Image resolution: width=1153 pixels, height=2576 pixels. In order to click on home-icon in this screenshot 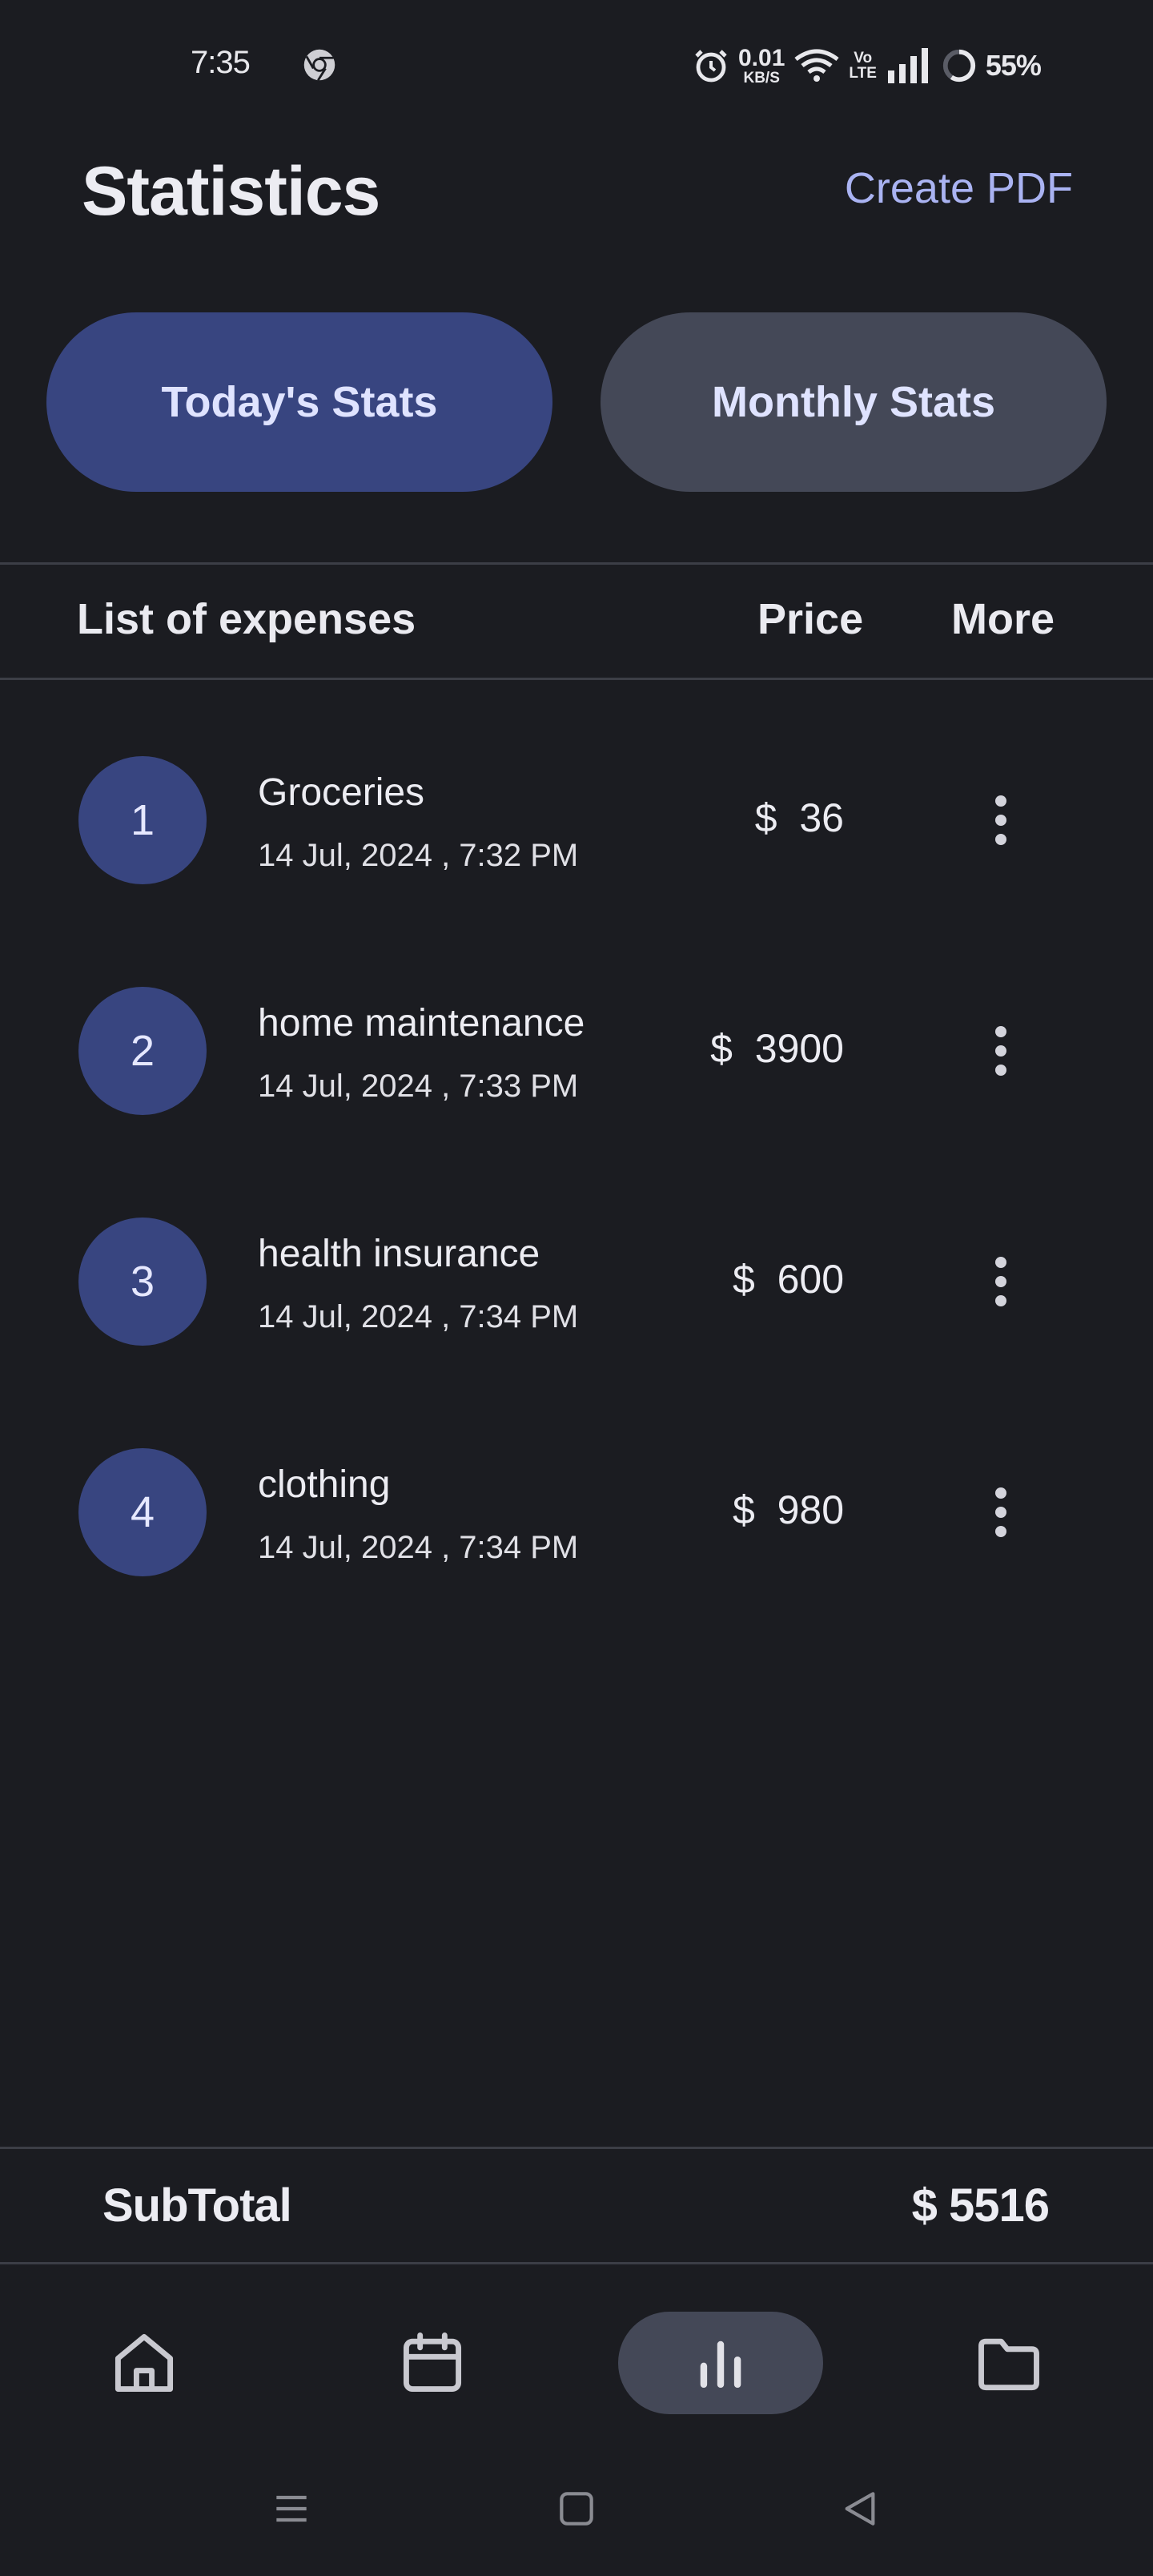, I will do `click(144, 2363)`.